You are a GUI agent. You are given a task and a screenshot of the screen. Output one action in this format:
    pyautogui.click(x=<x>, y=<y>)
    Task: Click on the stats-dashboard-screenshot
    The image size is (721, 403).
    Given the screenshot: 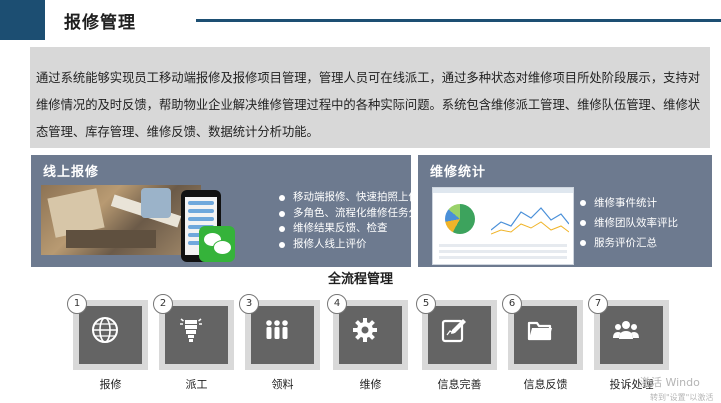 What is the action you would take?
    pyautogui.click(x=503, y=226)
    